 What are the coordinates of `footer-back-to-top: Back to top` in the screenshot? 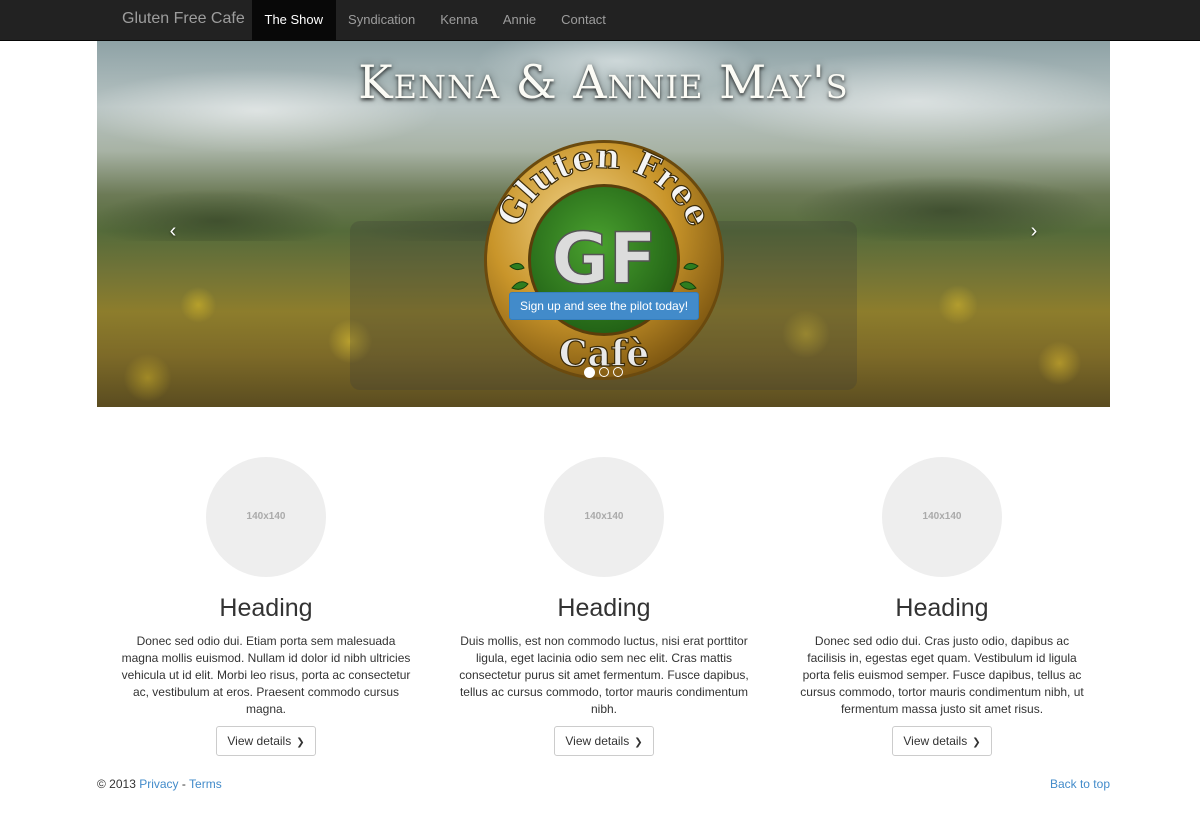 It's located at (1080, 784).